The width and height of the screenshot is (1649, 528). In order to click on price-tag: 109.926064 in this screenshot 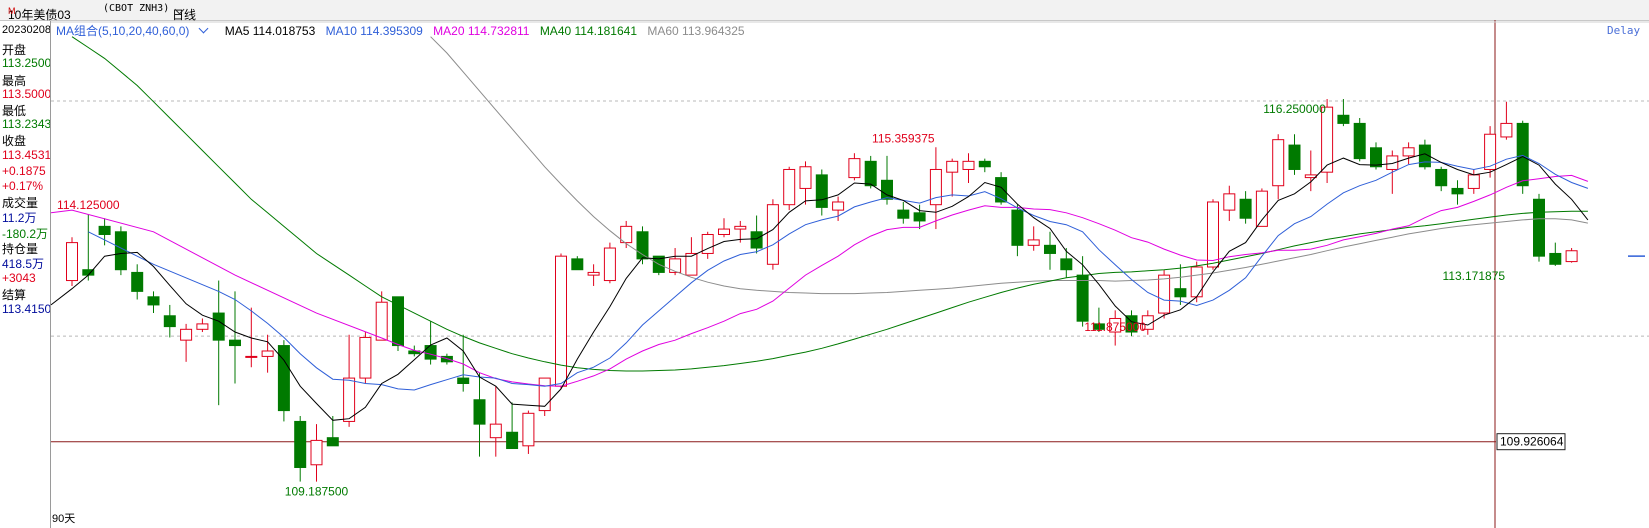, I will do `click(1532, 442)`.